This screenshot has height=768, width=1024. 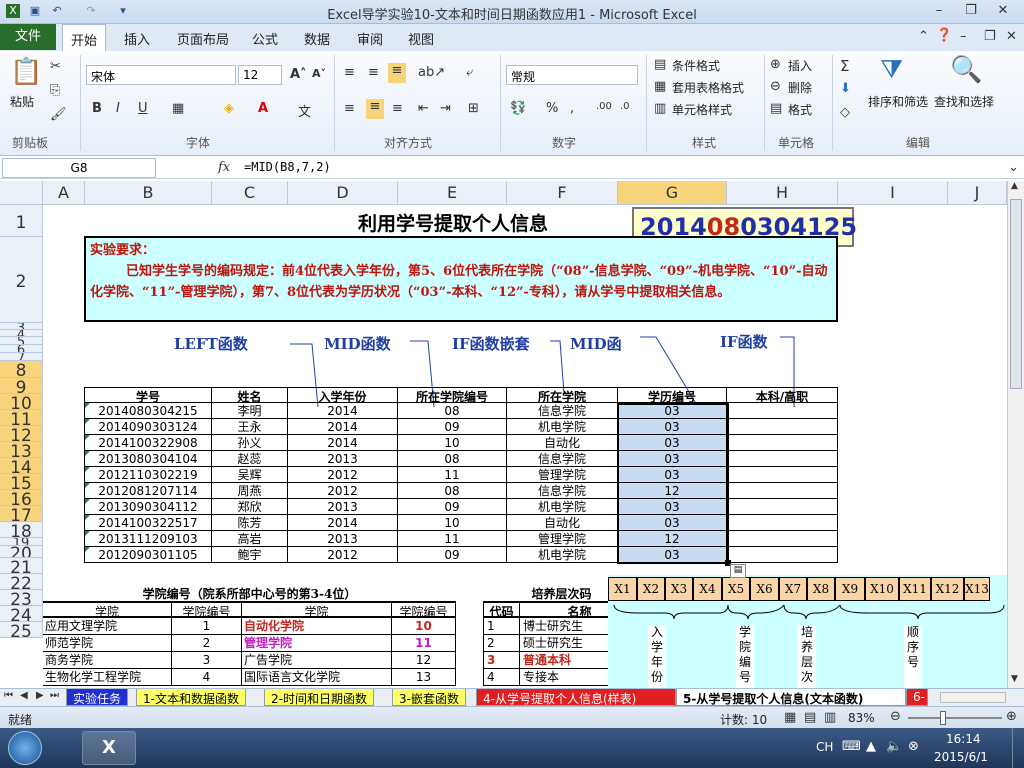 What do you see at coordinates (964, 101) in the screenshot?
I see `find-select-button: 查找和选择` at bounding box center [964, 101].